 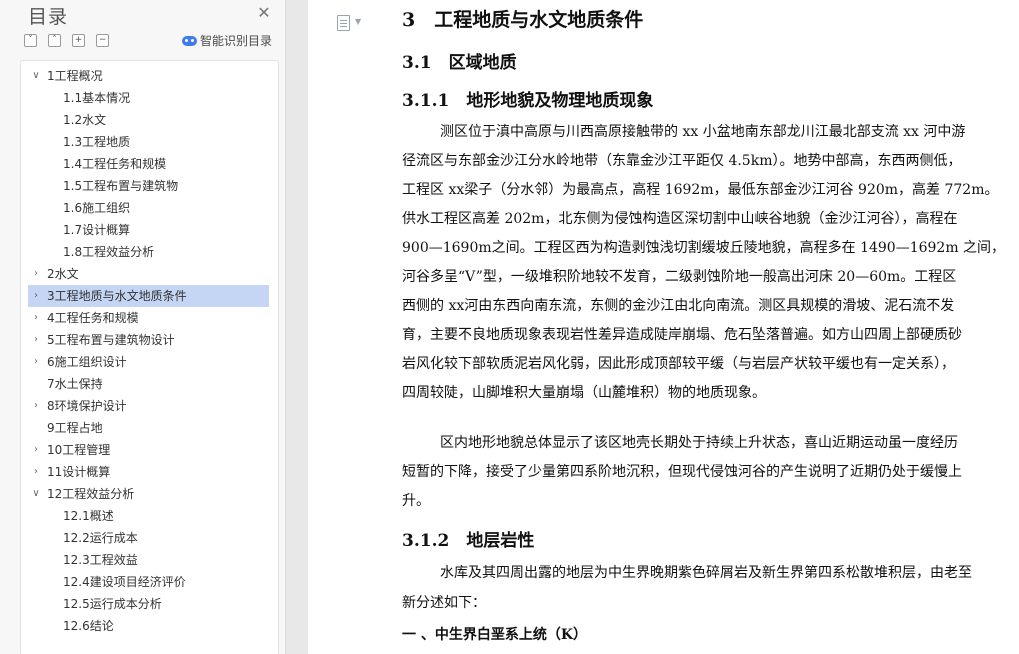 What do you see at coordinates (416, 501) in the screenshot?
I see `paragraph-line: 升。` at bounding box center [416, 501].